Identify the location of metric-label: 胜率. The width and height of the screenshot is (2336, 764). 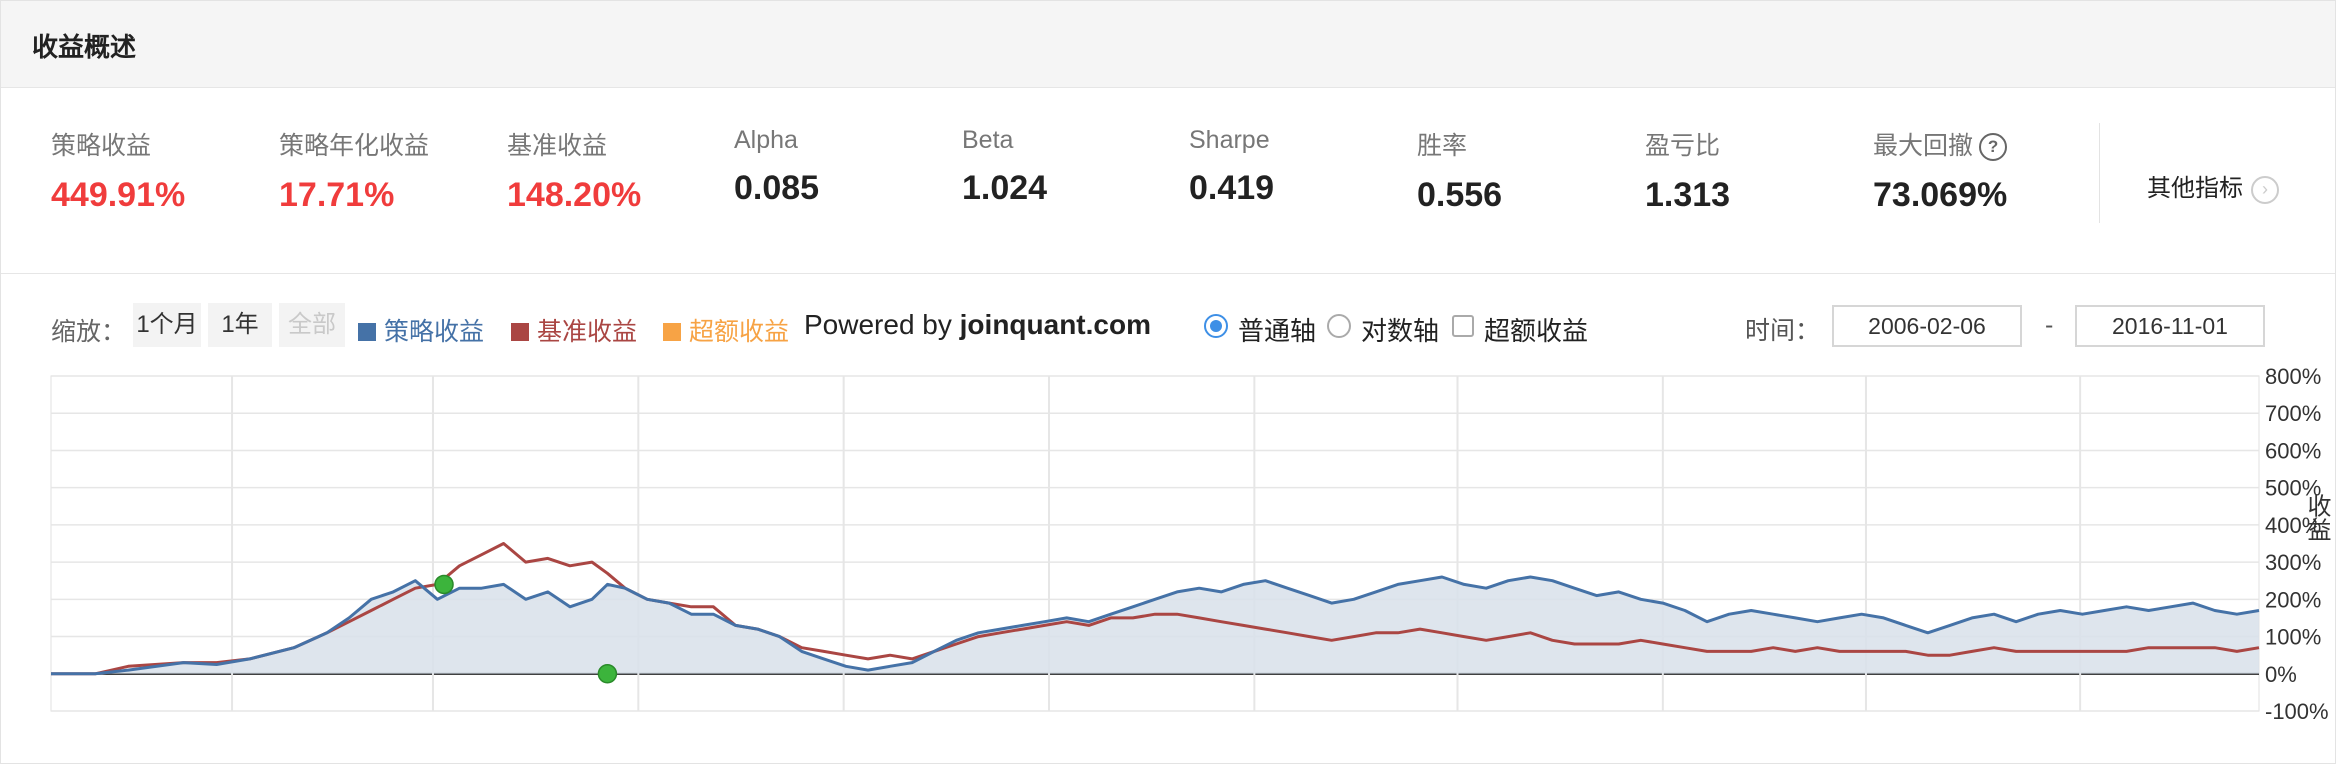
(1442, 146).